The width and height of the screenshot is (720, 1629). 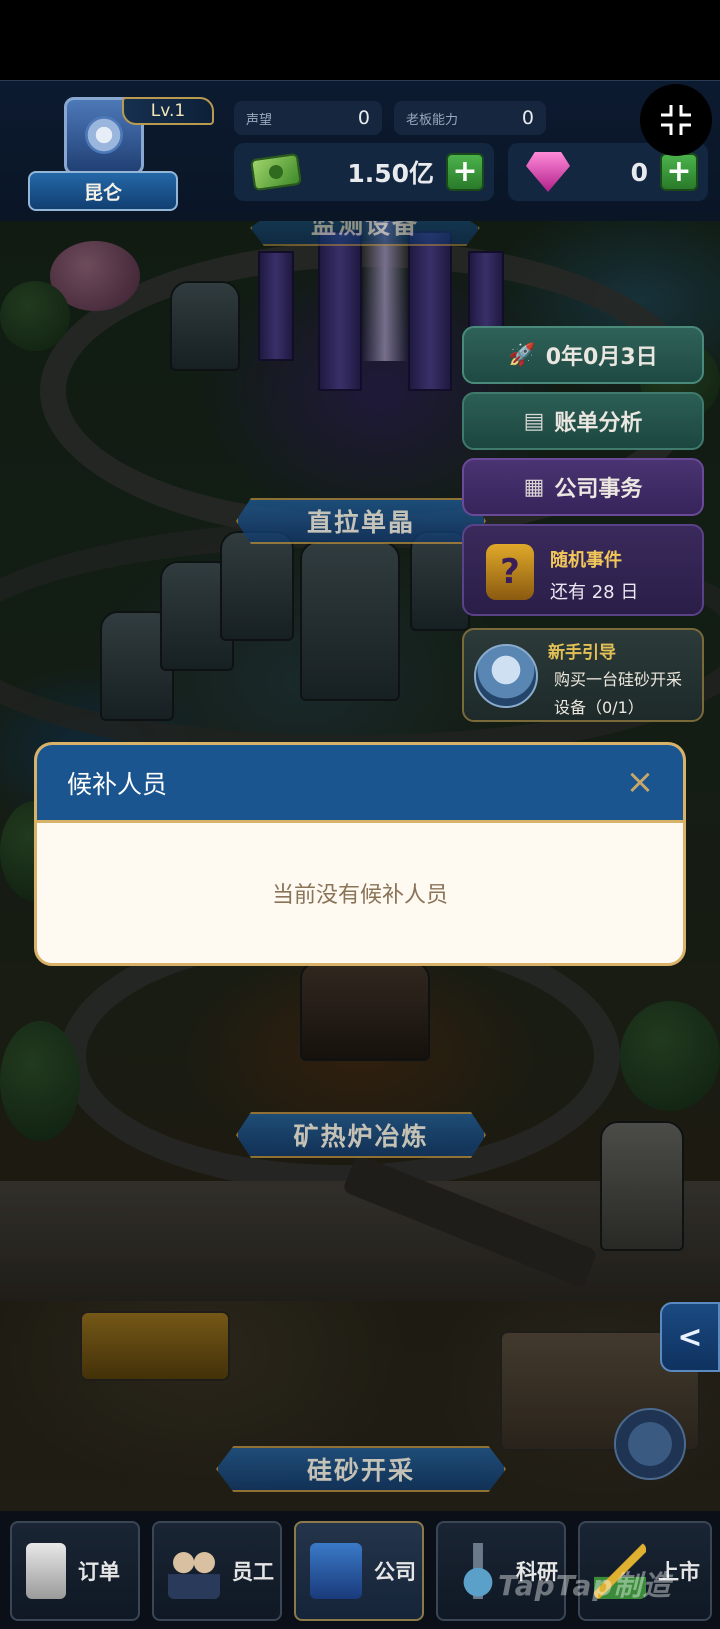 What do you see at coordinates (534, 487) in the screenshot?
I see `grid-icon: ▦` at bounding box center [534, 487].